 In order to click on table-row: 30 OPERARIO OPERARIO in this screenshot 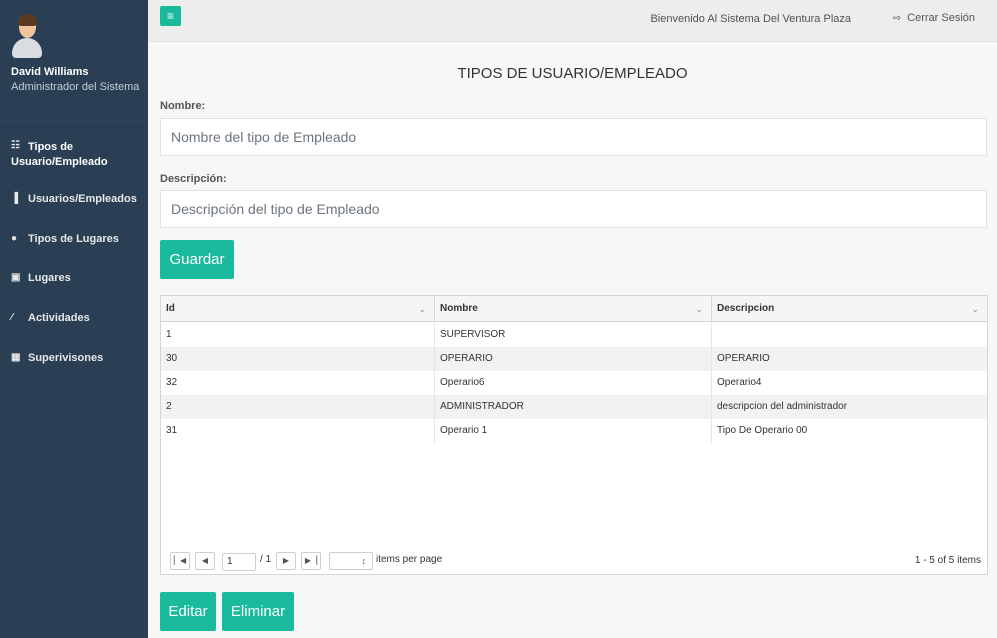, I will do `click(574, 359)`.